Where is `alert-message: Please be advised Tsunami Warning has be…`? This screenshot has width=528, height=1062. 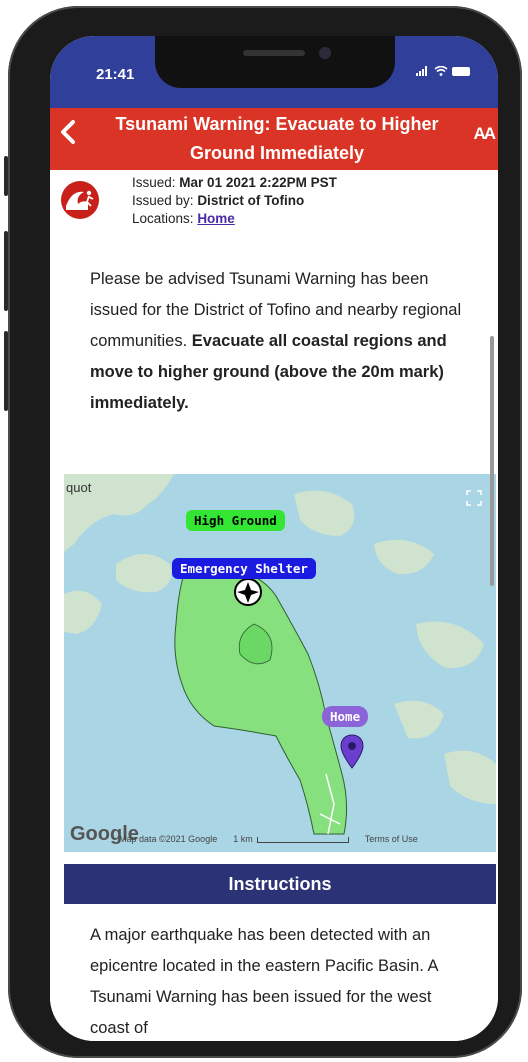
alert-message: Please be advised Tsunami Warning has be… is located at coordinates (280, 341).